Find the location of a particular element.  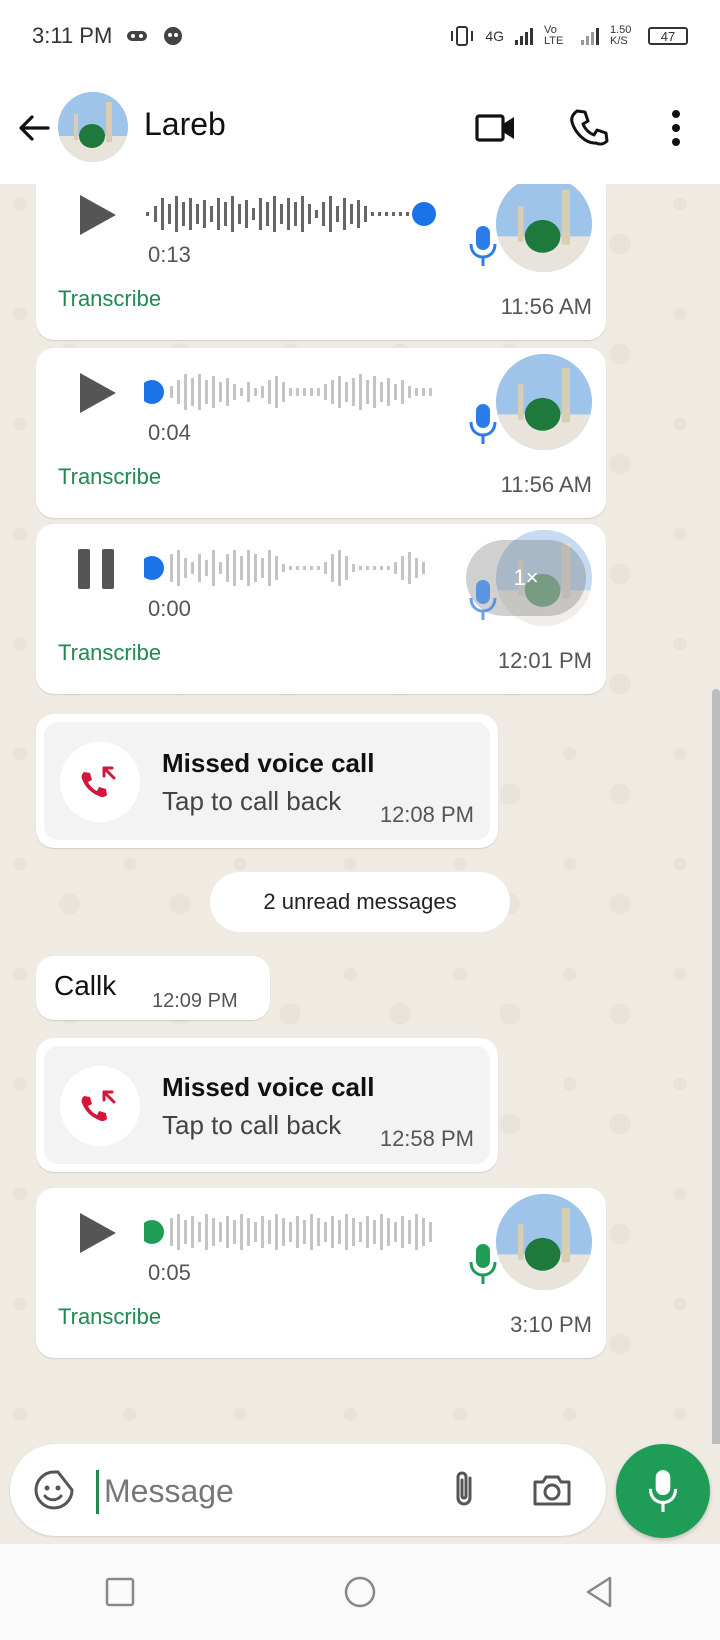

network-speed: 1.50 K/S is located at coordinates (621, 35).